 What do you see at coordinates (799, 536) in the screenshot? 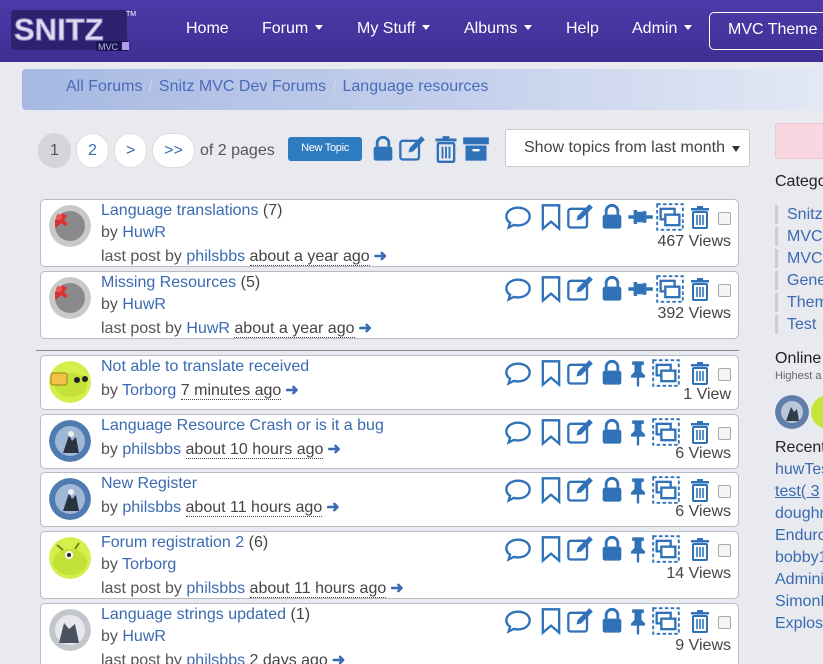
I see `recent-user-link: Enduro` at bounding box center [799, 536].